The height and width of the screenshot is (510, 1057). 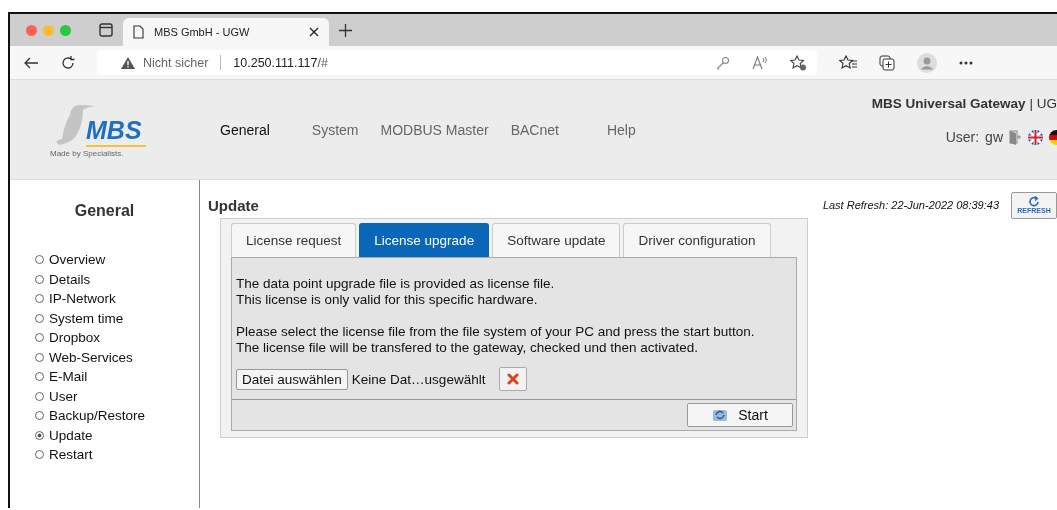 I want to click on url-text: 10.250.111.117/#, so click(x=280, y=62).